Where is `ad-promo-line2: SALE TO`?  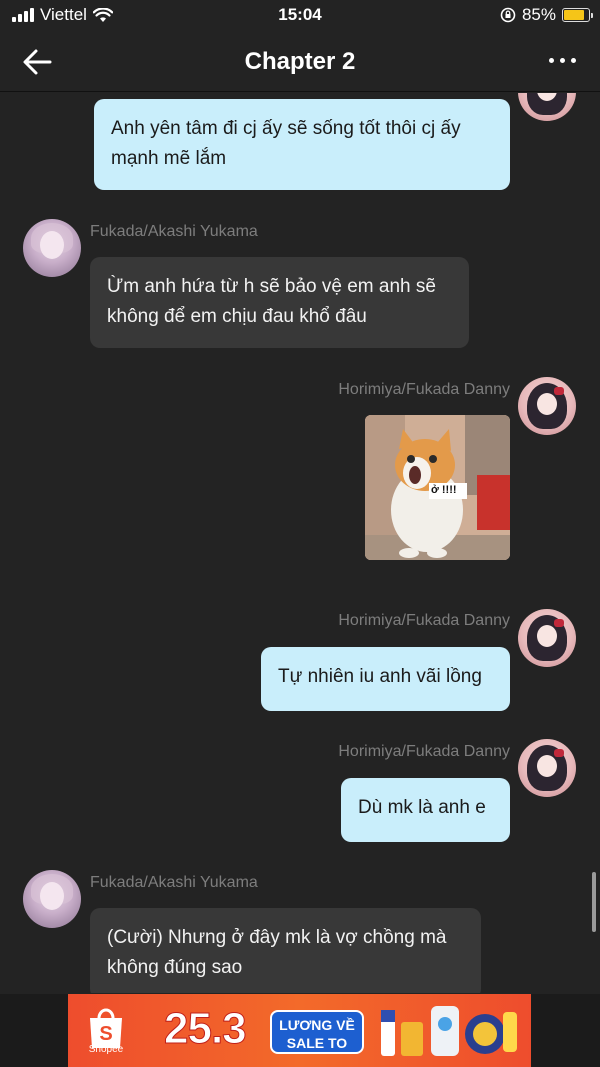 ad-promo-line2: SALE TO is located at coordinates (317, 1043).